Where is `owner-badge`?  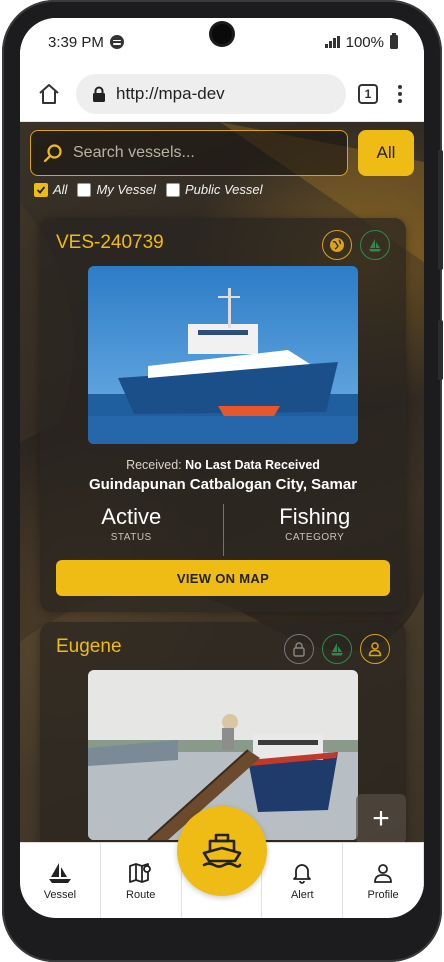
owner-badge is located at coordinates (375, 649).